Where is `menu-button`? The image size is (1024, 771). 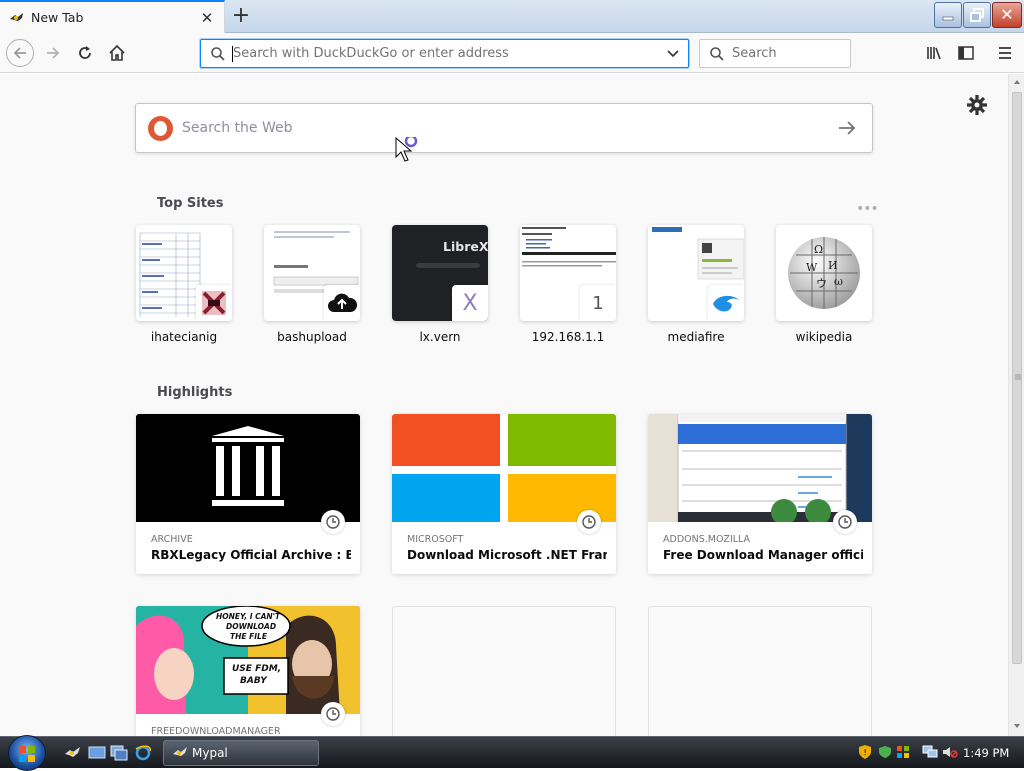 menu-button is located at coordinates (1005, 53).